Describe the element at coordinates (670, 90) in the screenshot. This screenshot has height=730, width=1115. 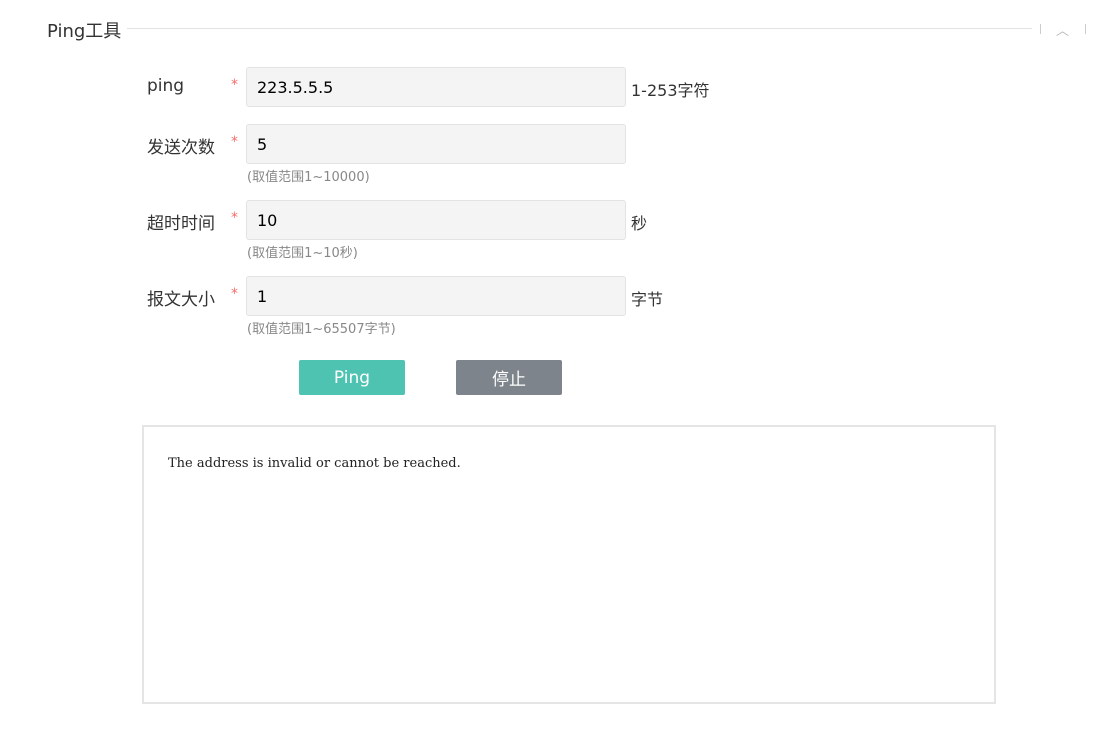
I see `ping-length-hint: 1-253字符` at that location.